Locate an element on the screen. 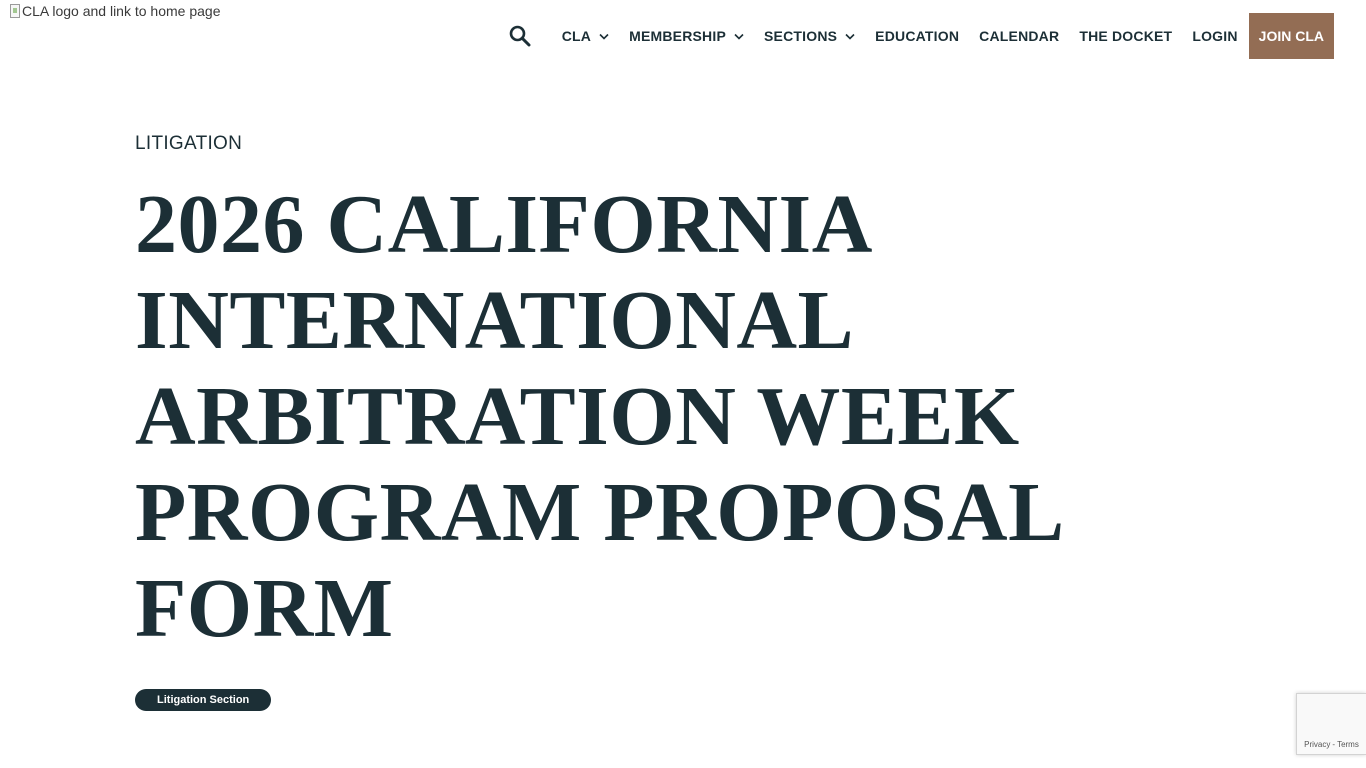 Image resolution: width=1366 pixels, height=768 pixels. nav-item-label: MEMBERSHIP is located at coordinates (677, 36).